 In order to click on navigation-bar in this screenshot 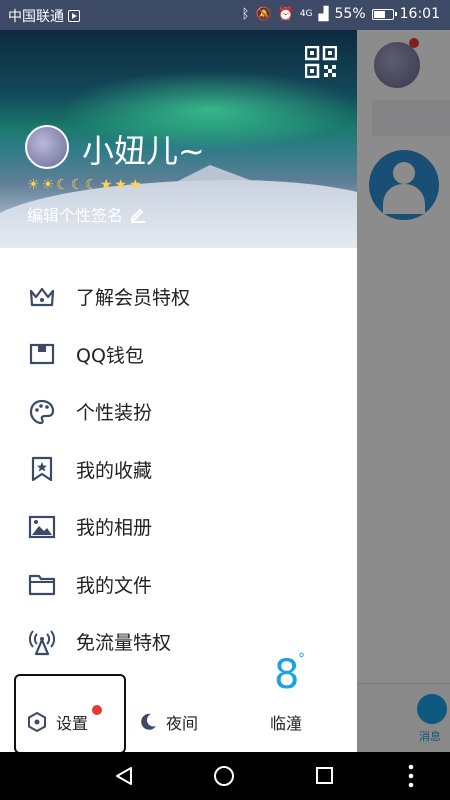, I will do `click(225, 776)`.